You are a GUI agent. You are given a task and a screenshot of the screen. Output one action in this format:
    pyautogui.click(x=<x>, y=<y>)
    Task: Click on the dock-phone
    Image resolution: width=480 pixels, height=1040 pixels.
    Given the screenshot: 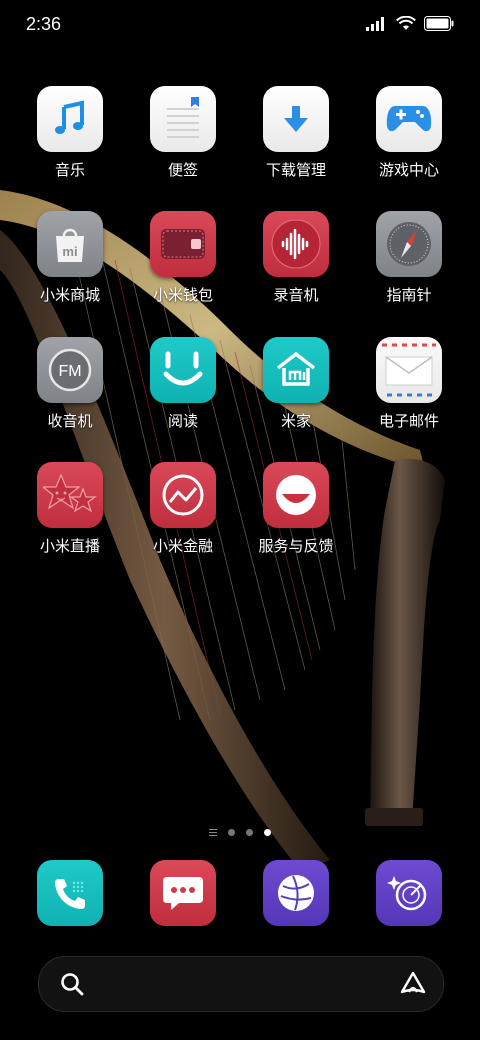 What is the action you would take?
    pyautogui.click(x=70, y=893)
    